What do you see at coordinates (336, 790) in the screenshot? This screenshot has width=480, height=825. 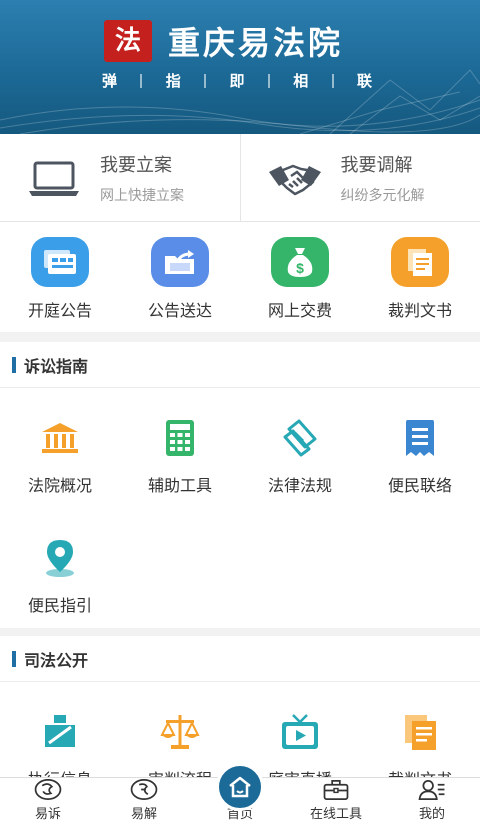 I see `toolbox-icon` at bounding box center [336, 790].